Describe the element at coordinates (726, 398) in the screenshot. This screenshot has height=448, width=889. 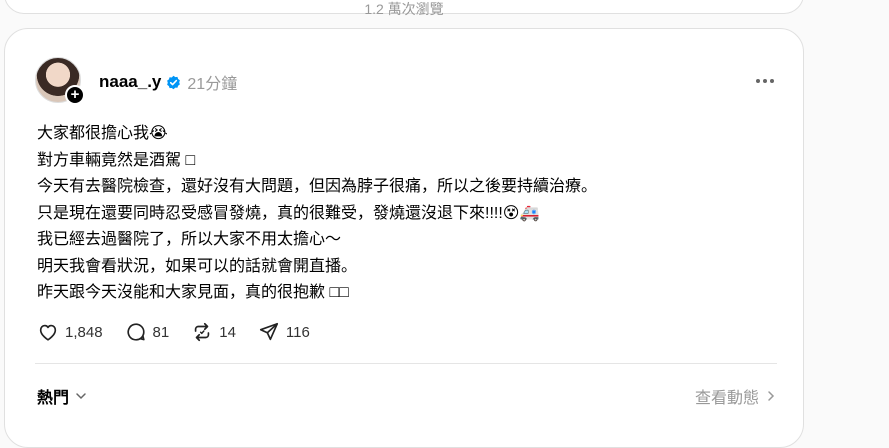
I see `activity-label: 查看動態` at that location.